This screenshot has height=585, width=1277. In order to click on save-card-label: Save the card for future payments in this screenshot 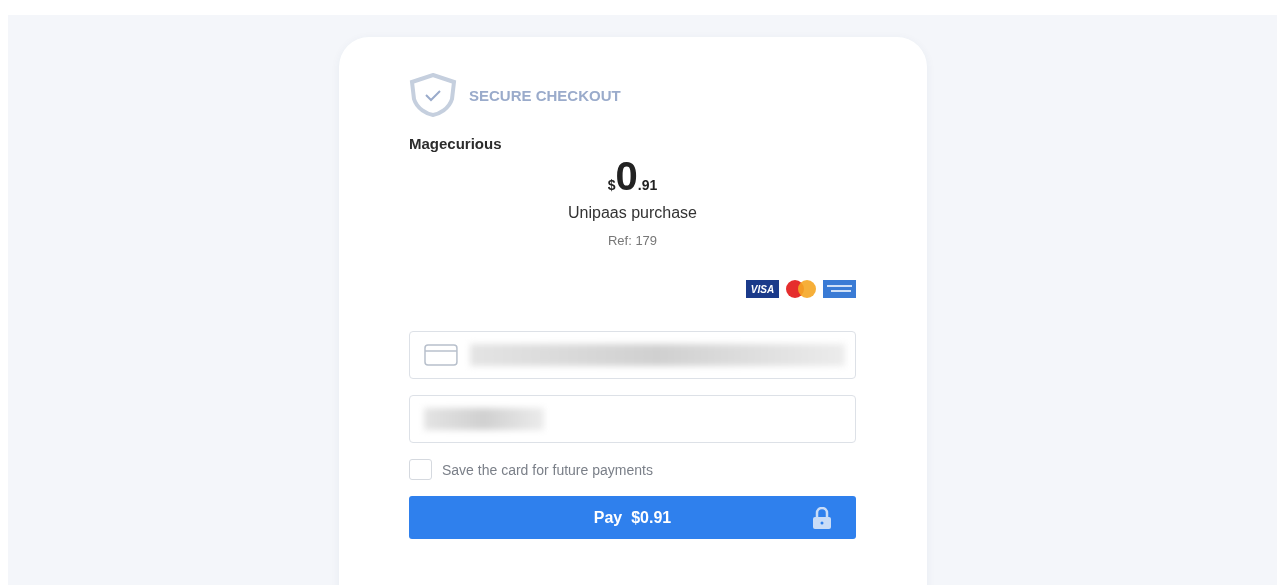, I will do `click(547, 469)`.